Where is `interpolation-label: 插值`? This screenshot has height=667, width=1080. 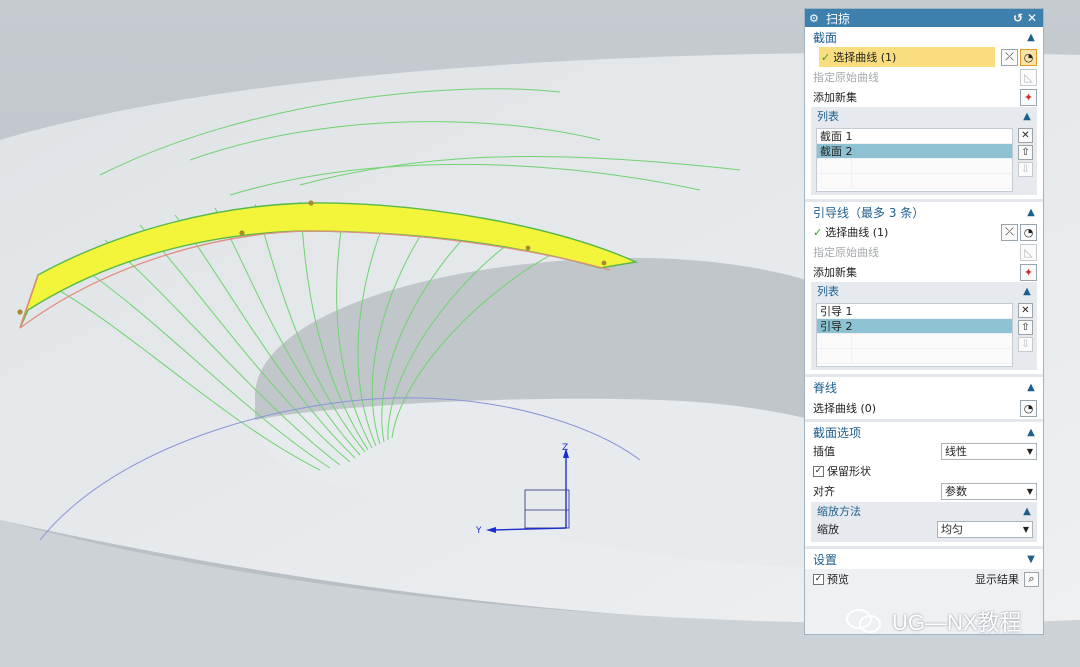 interpolation-label: 插值 is located at coordinates (824, 451).